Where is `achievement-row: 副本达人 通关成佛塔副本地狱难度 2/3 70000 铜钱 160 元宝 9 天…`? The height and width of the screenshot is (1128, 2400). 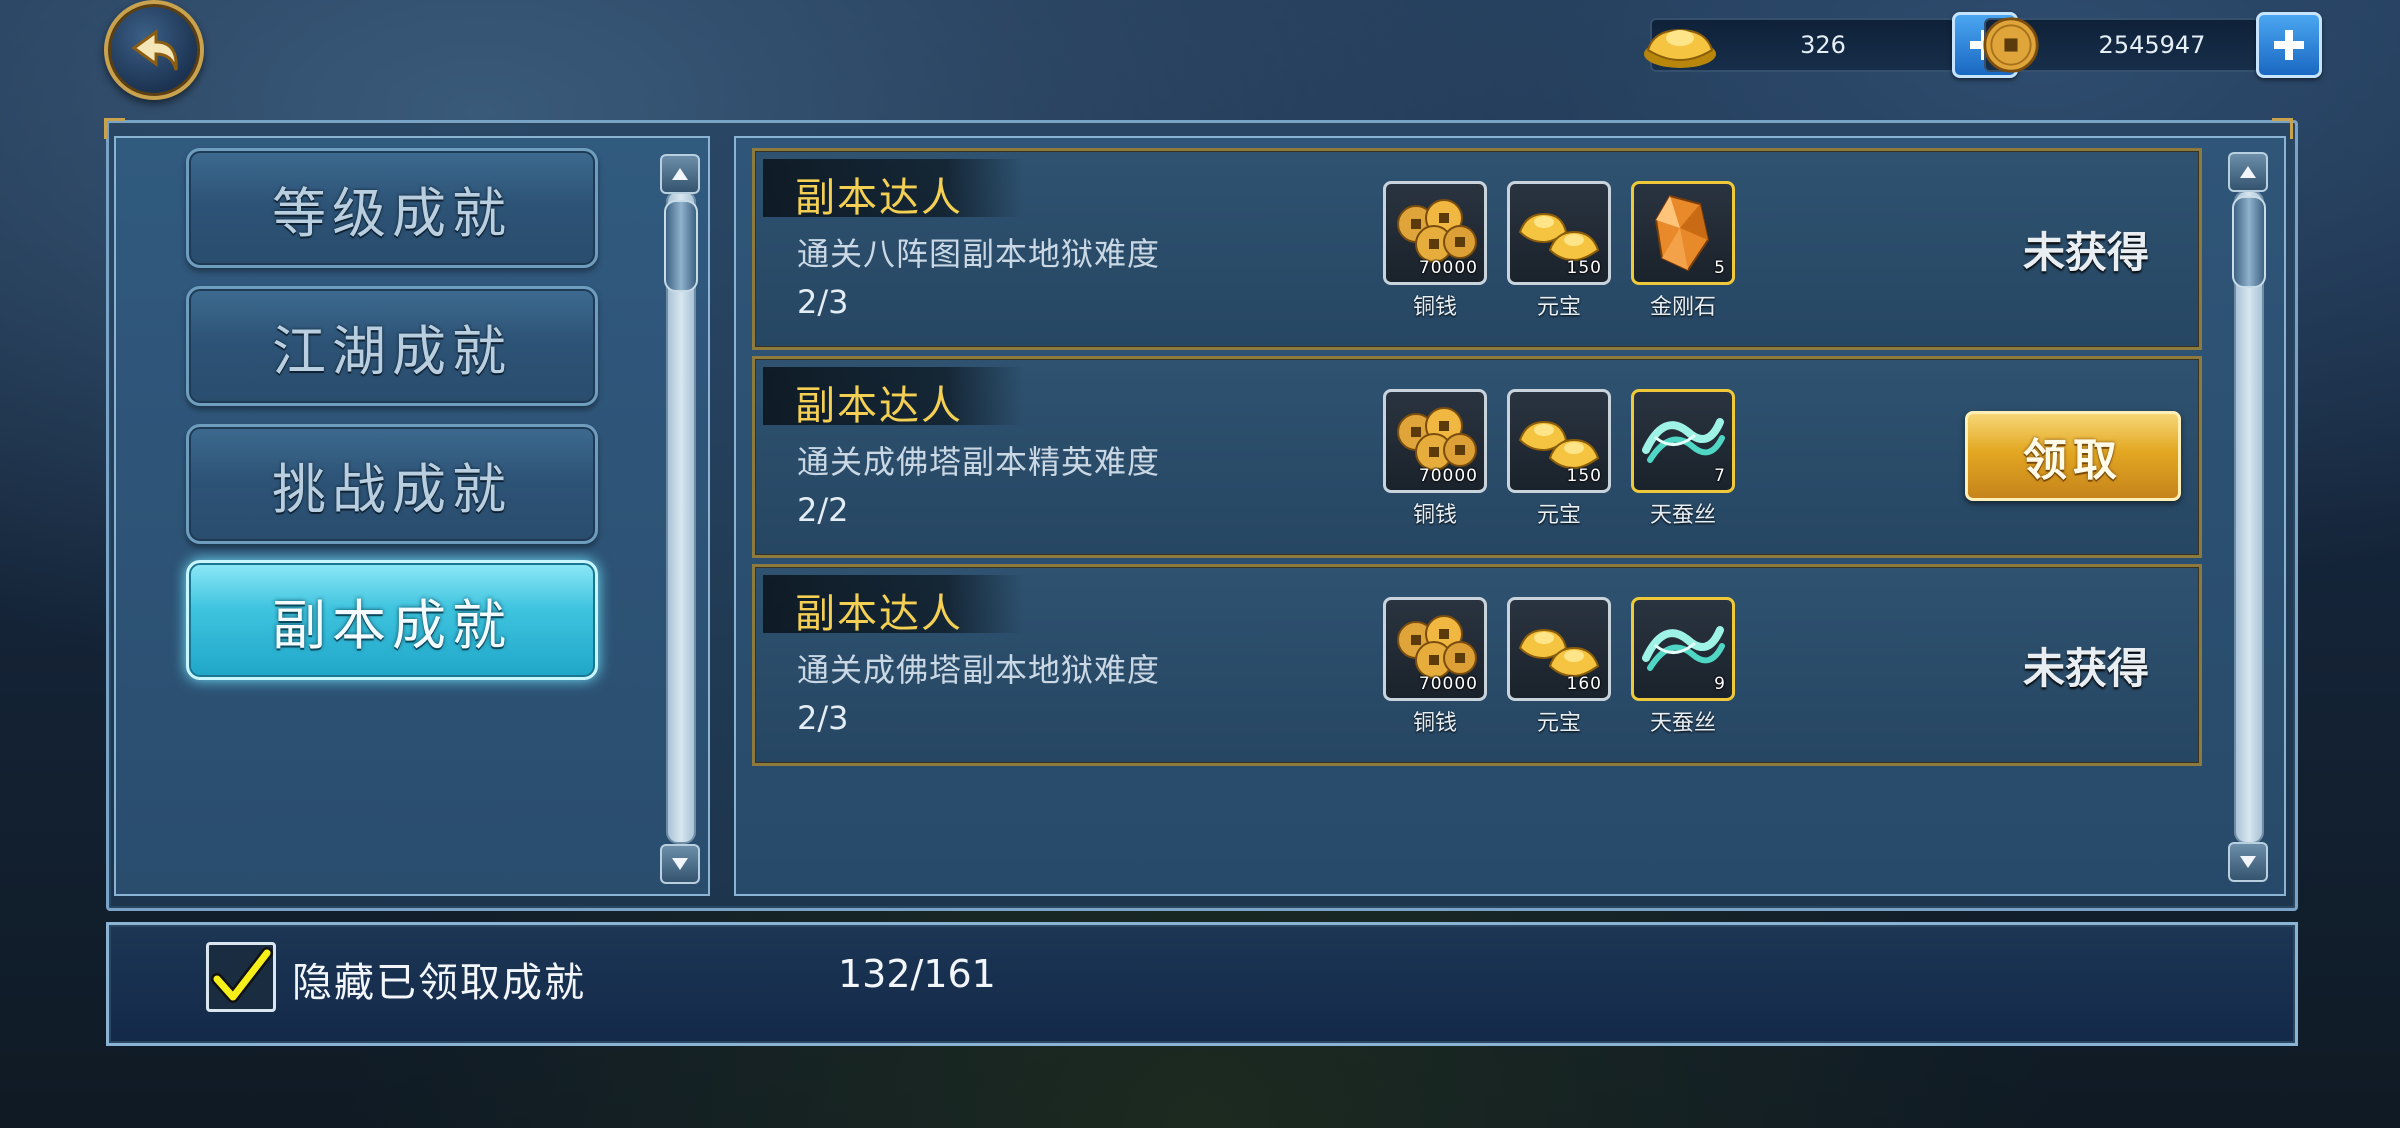
achievement-row: 副本达人 通关成佛塔副本地狱难度 2/3 70000 铜钱 160 元宝 9 天… is located at coordinates (1477, 665).